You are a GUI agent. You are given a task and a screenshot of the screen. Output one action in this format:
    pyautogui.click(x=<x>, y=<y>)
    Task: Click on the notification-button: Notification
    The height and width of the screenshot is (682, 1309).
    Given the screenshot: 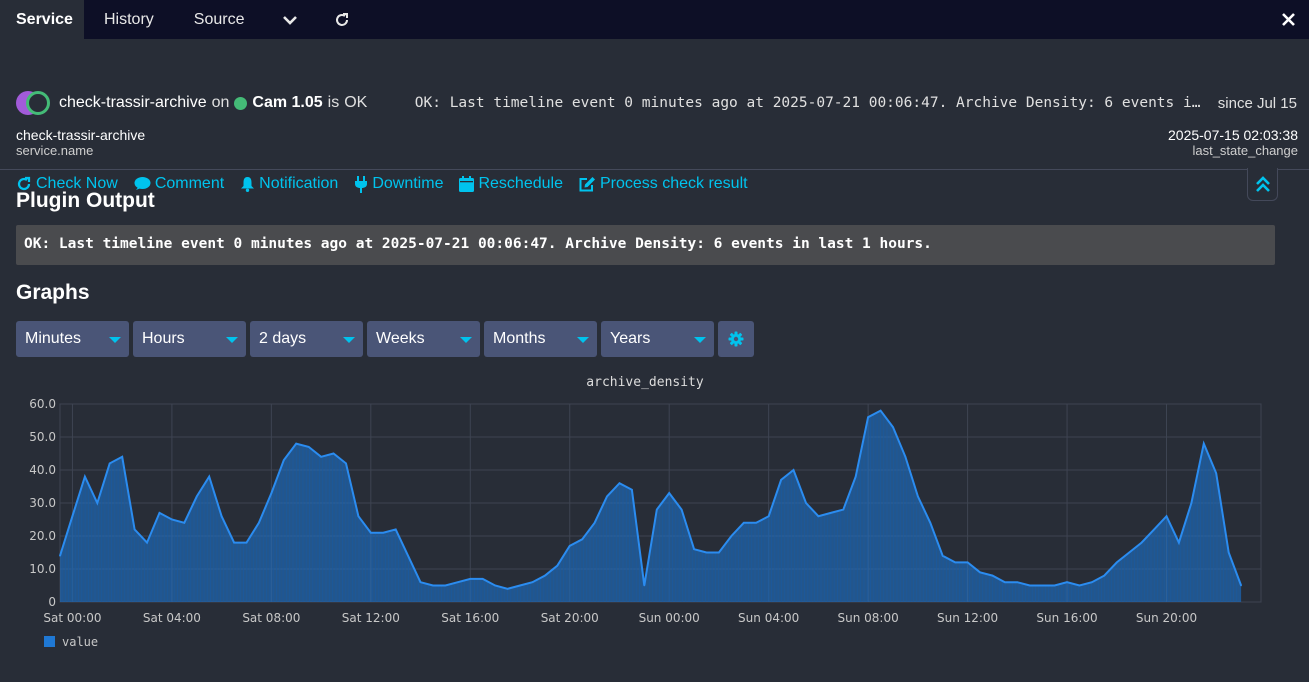 What is the action you would take?
    pyautogui.click(x=289, y=184)
    